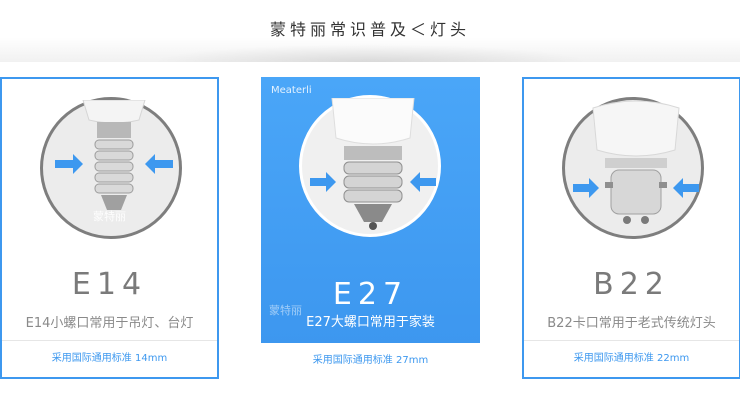 The width and height of the screenshot is (740, 407). Describe the element at coordinates (109, 284) in the screenshot. I see `socket-label: E14` at that location.